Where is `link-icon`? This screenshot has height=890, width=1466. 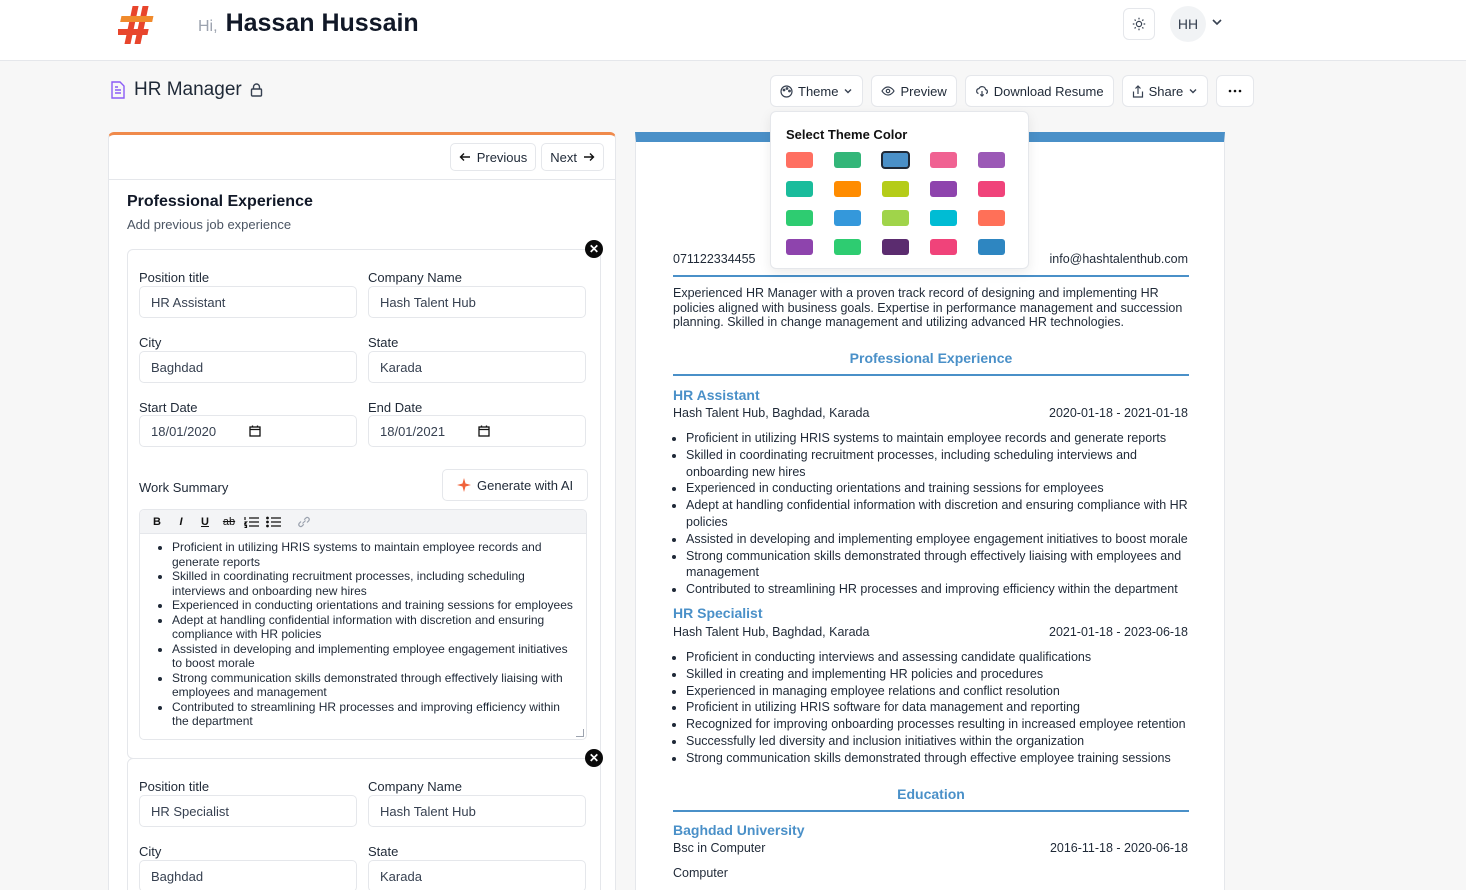 link-icon is located at coordinates (304, 522).